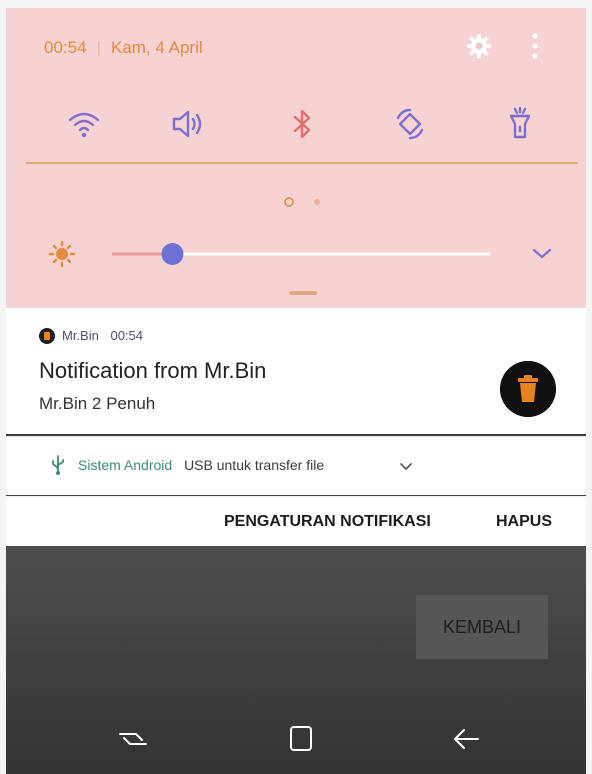 The height and width of the screenshot is (774, 592). I want to click on system-notification: Sistem Android USB untuk transfer file, so click(296, 465).